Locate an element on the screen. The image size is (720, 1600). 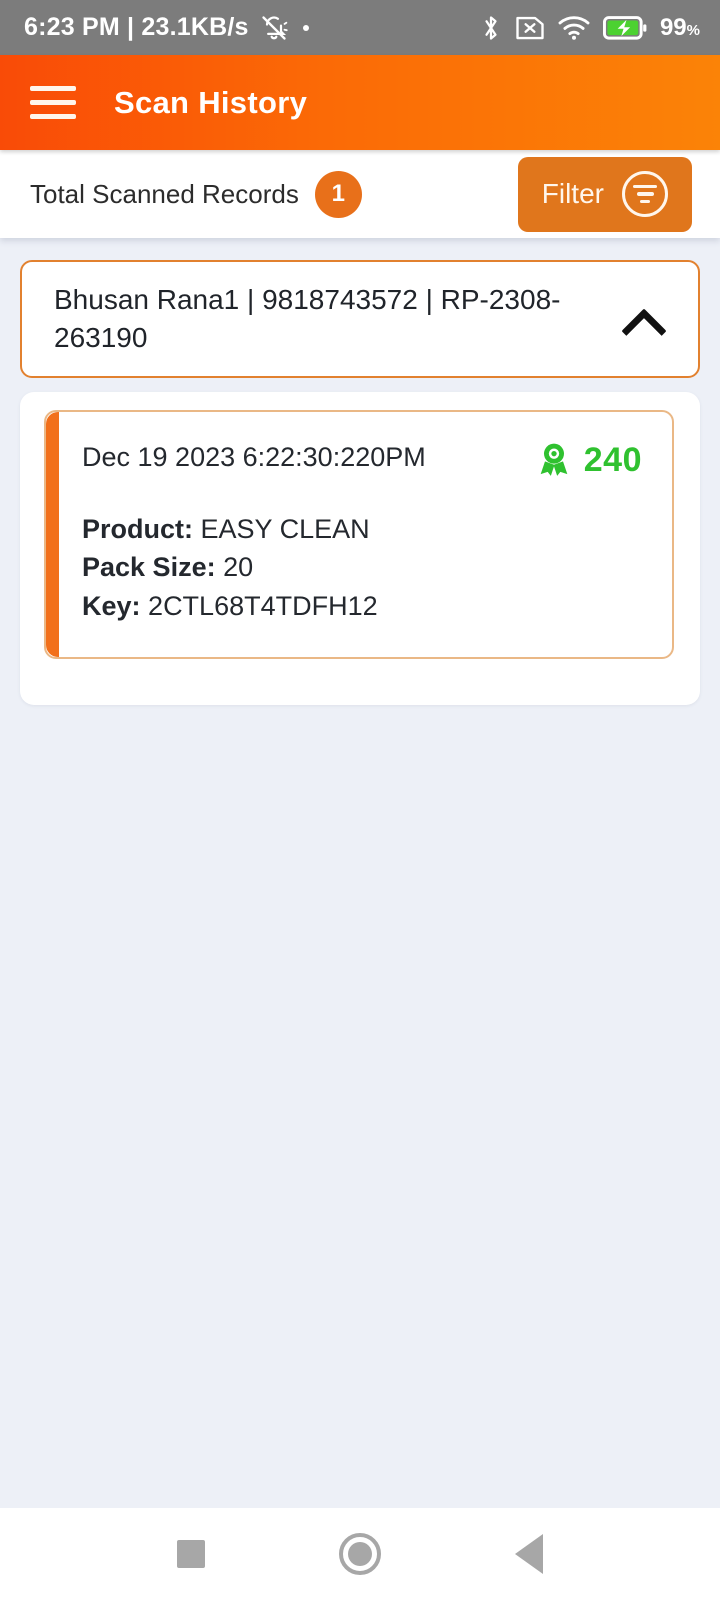
android-navigation-bar is located at coordinates (360, 1554).